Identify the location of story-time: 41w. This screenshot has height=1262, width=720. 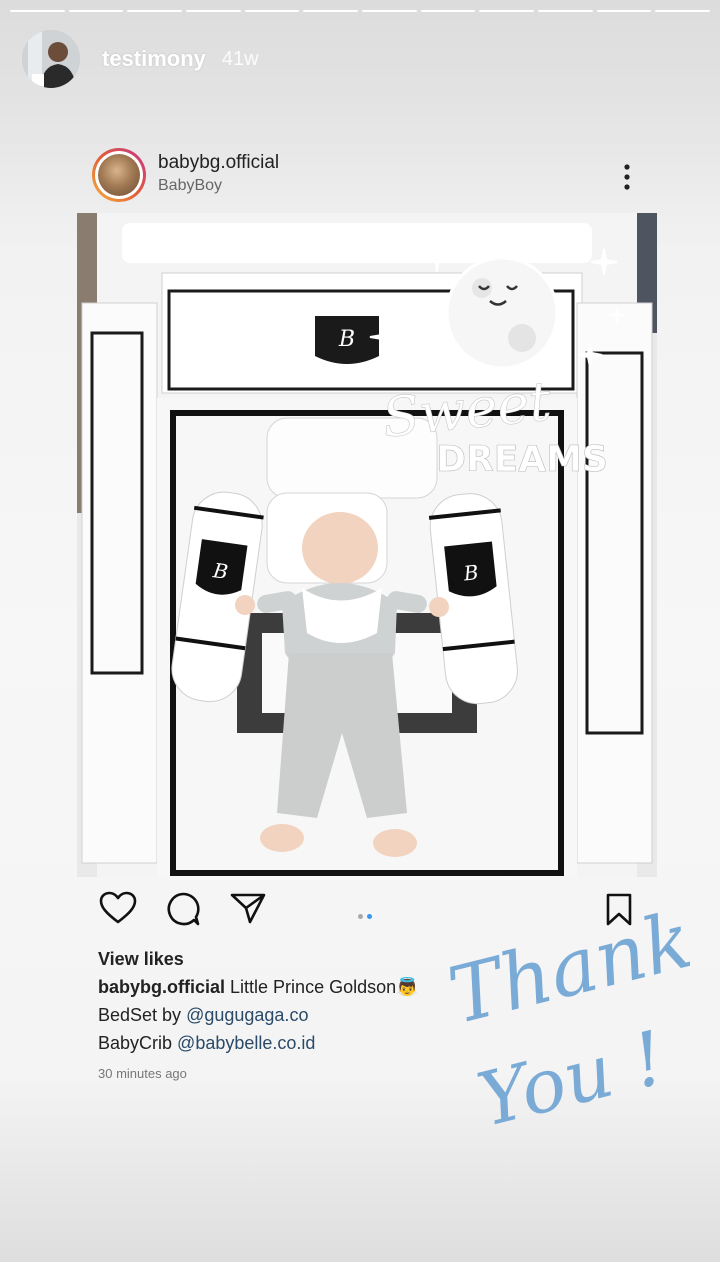
(240, 58).